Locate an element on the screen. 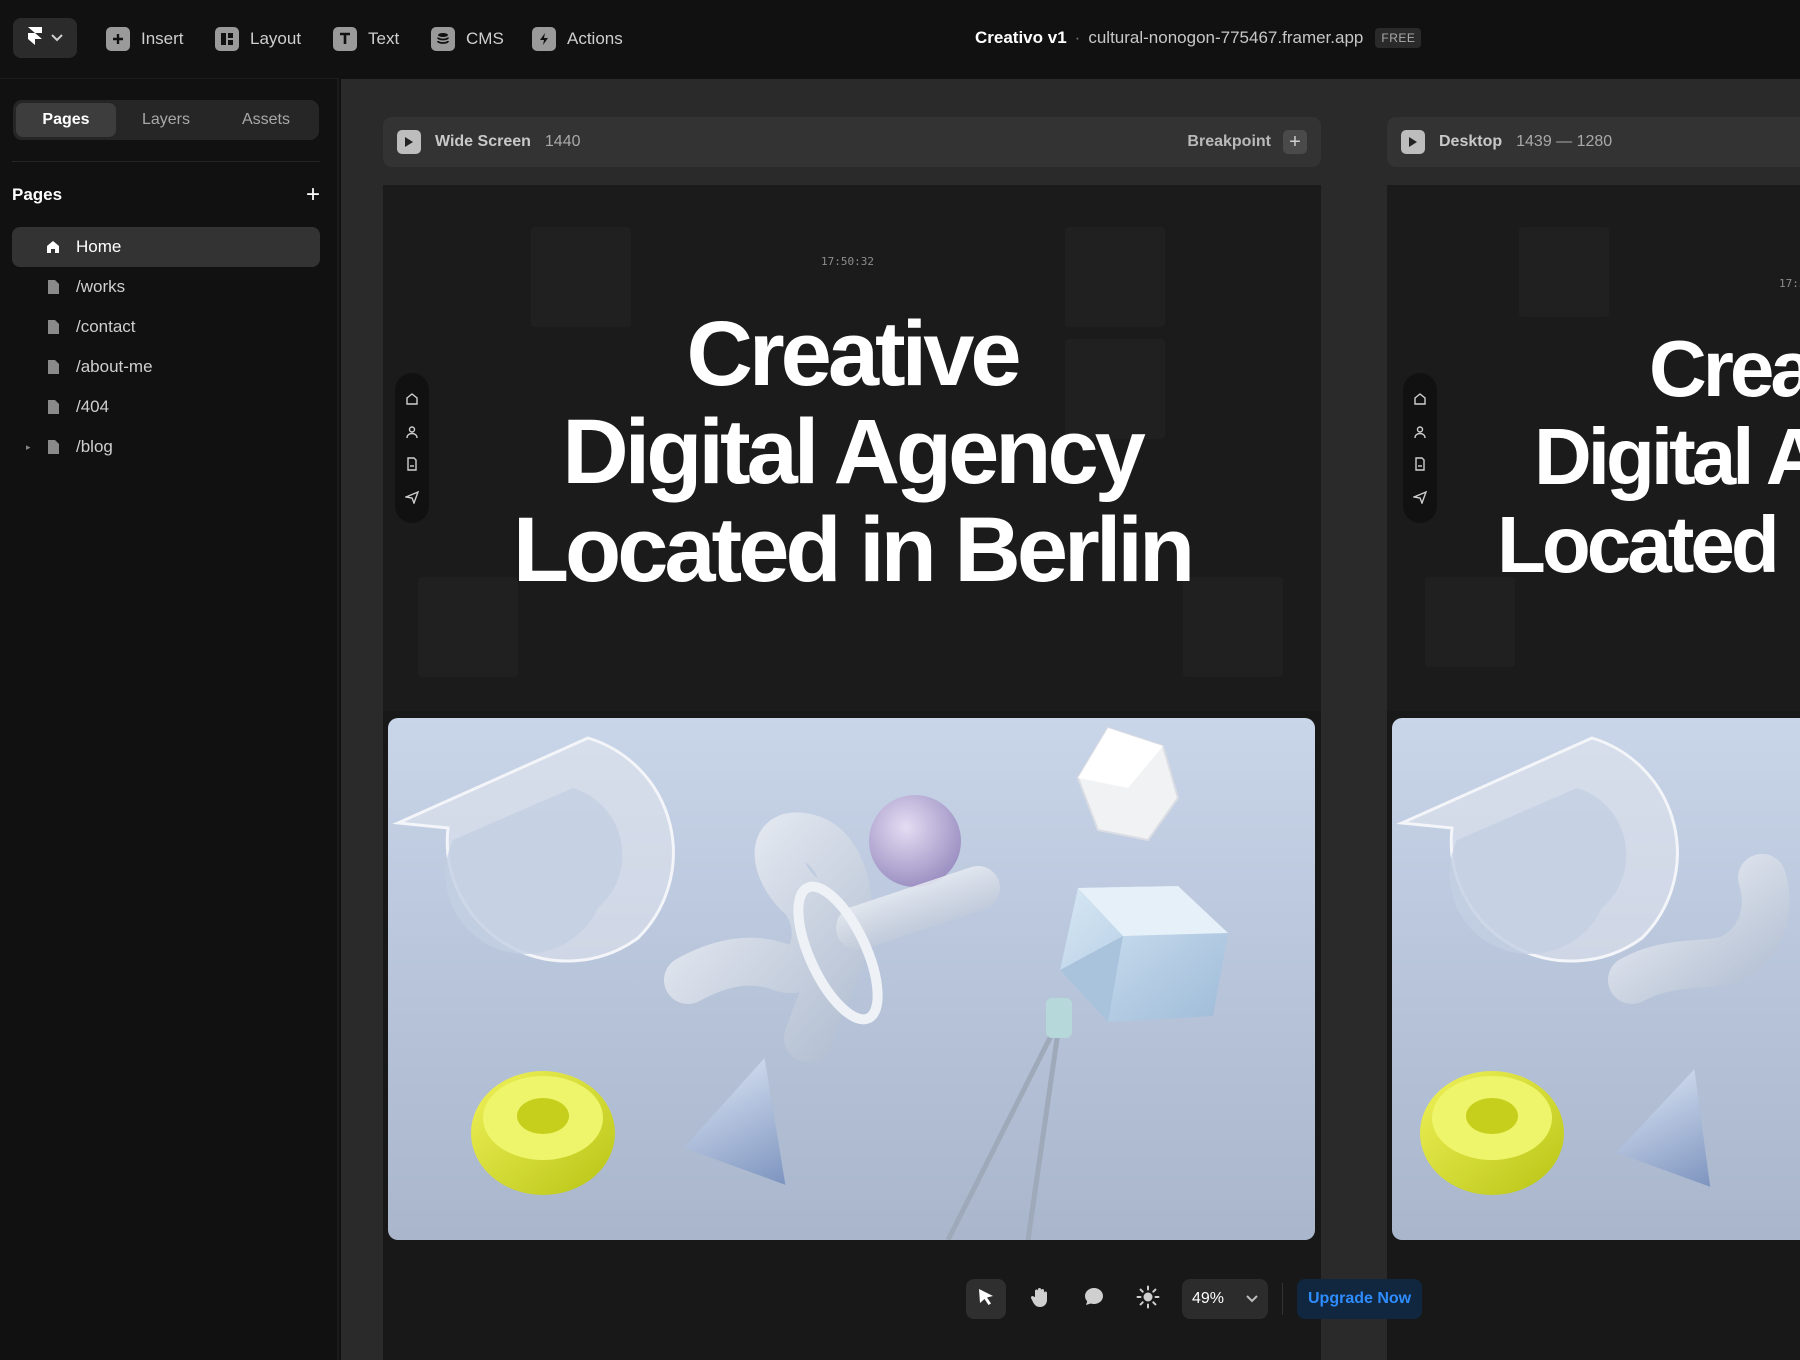 The width and height of the screenshot is (1800, 1360). hero-section: 17:5 Crea Digital A Located is located at coordinates (1593, 448).